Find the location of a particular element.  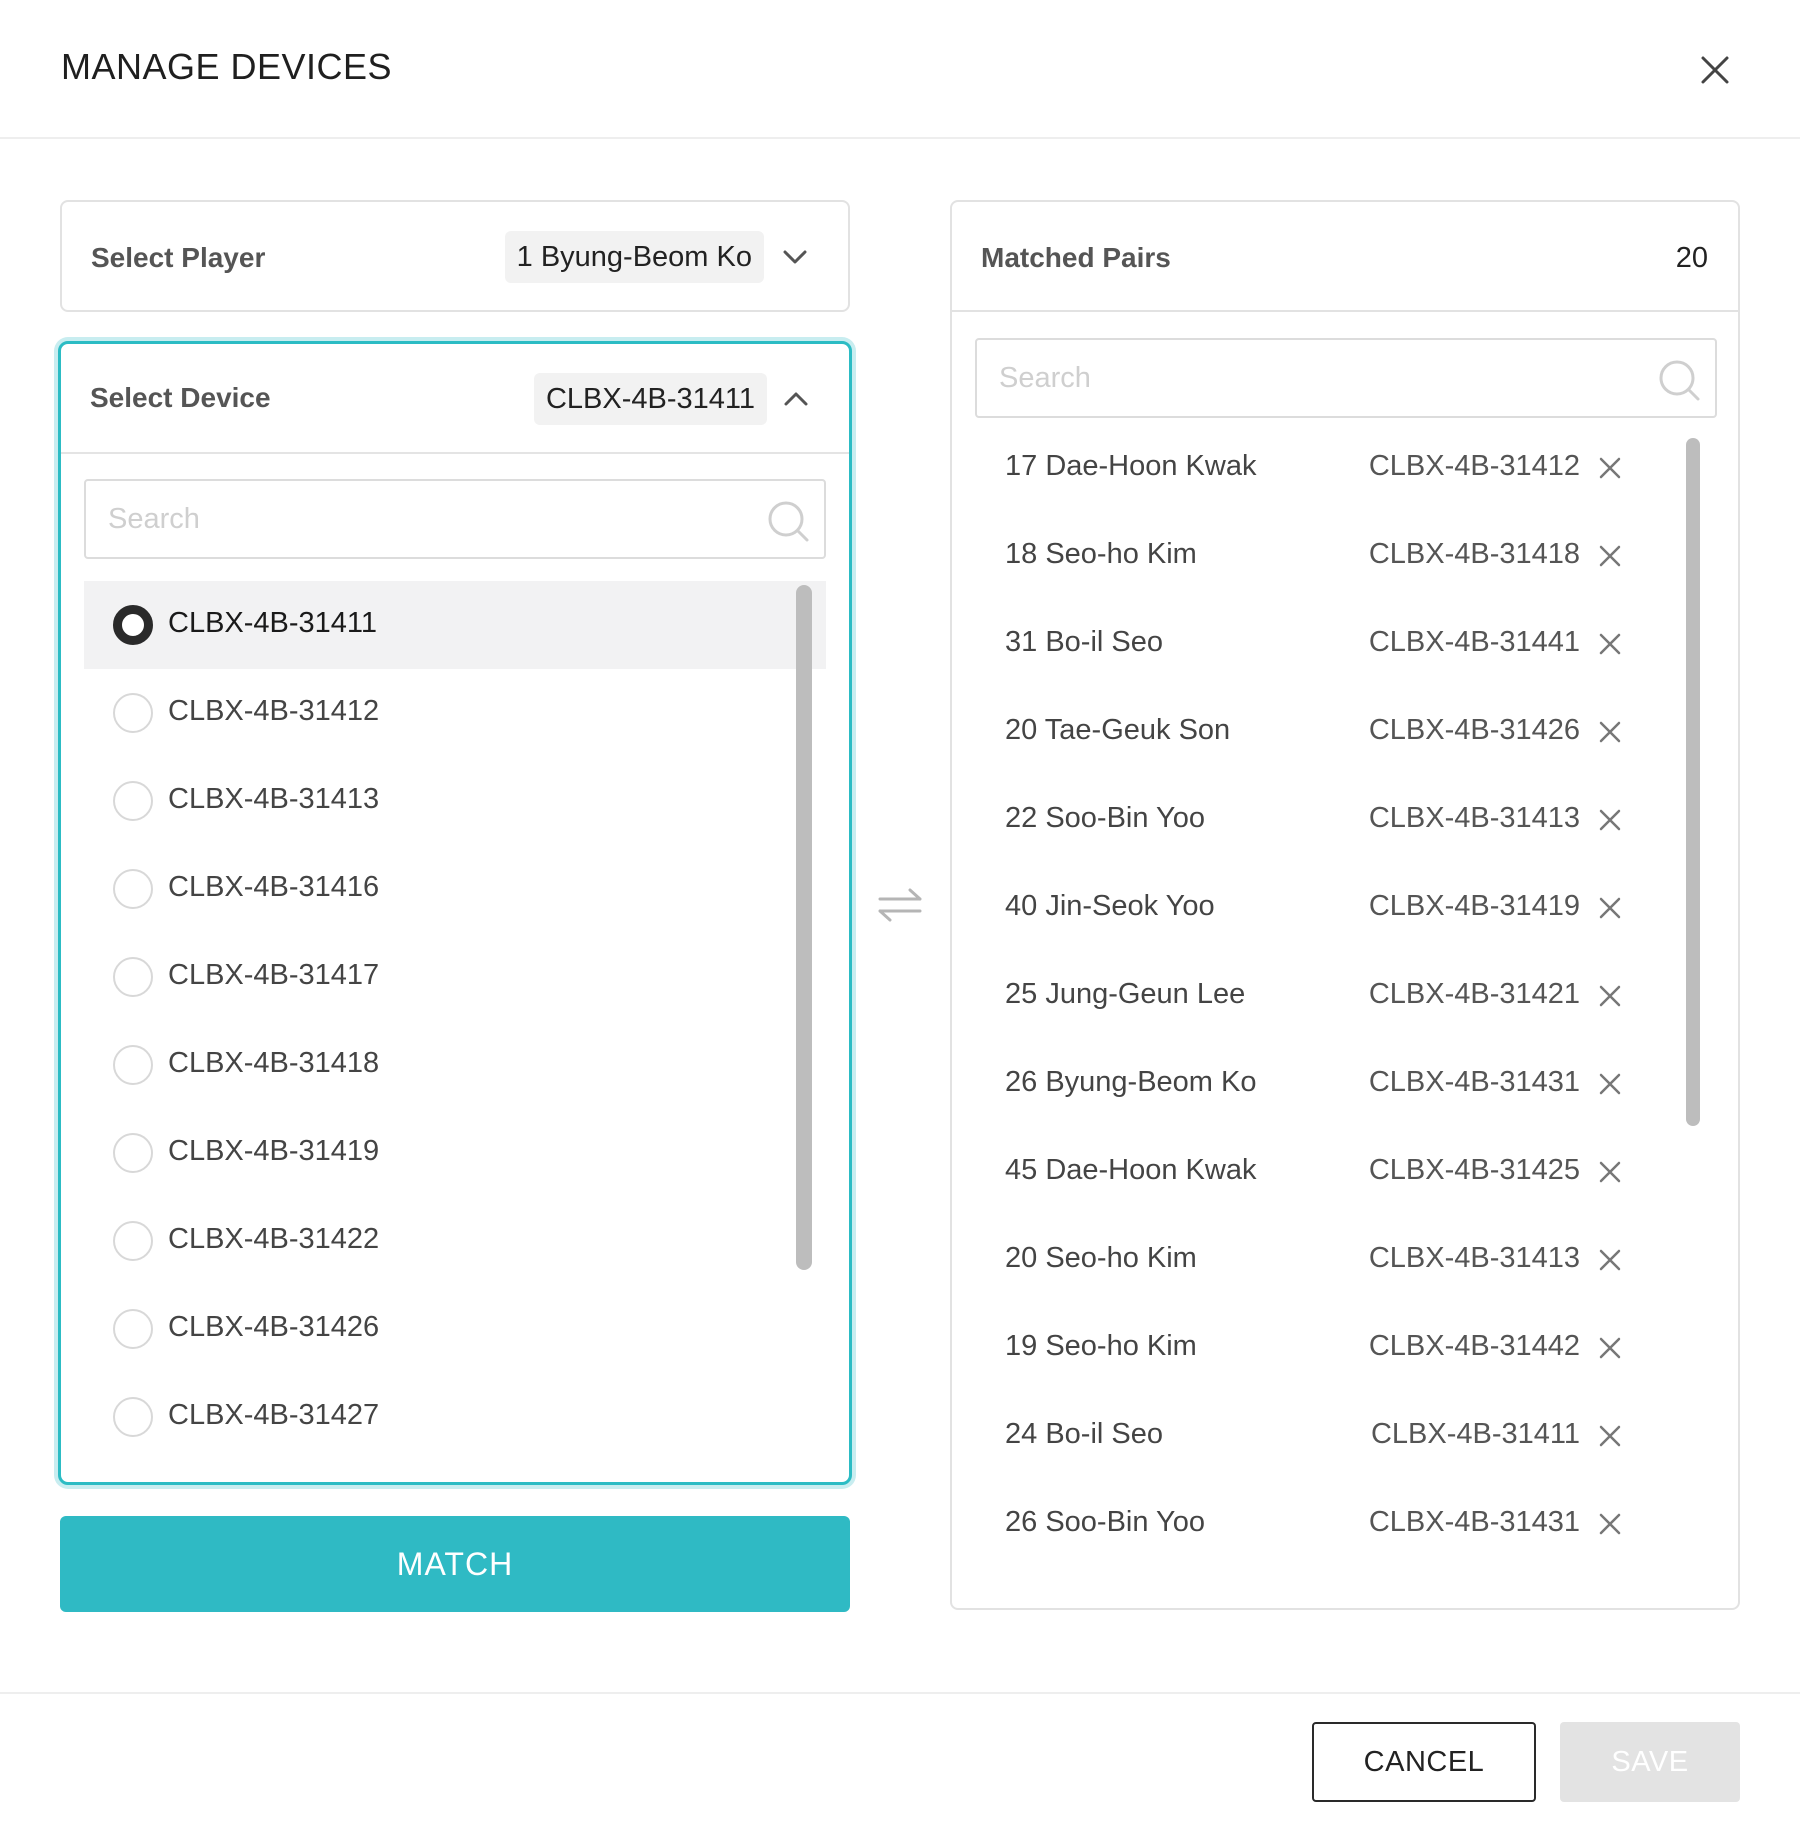

device-option-label: CLBX-4B-31413 is located at coordinates (274, 799).